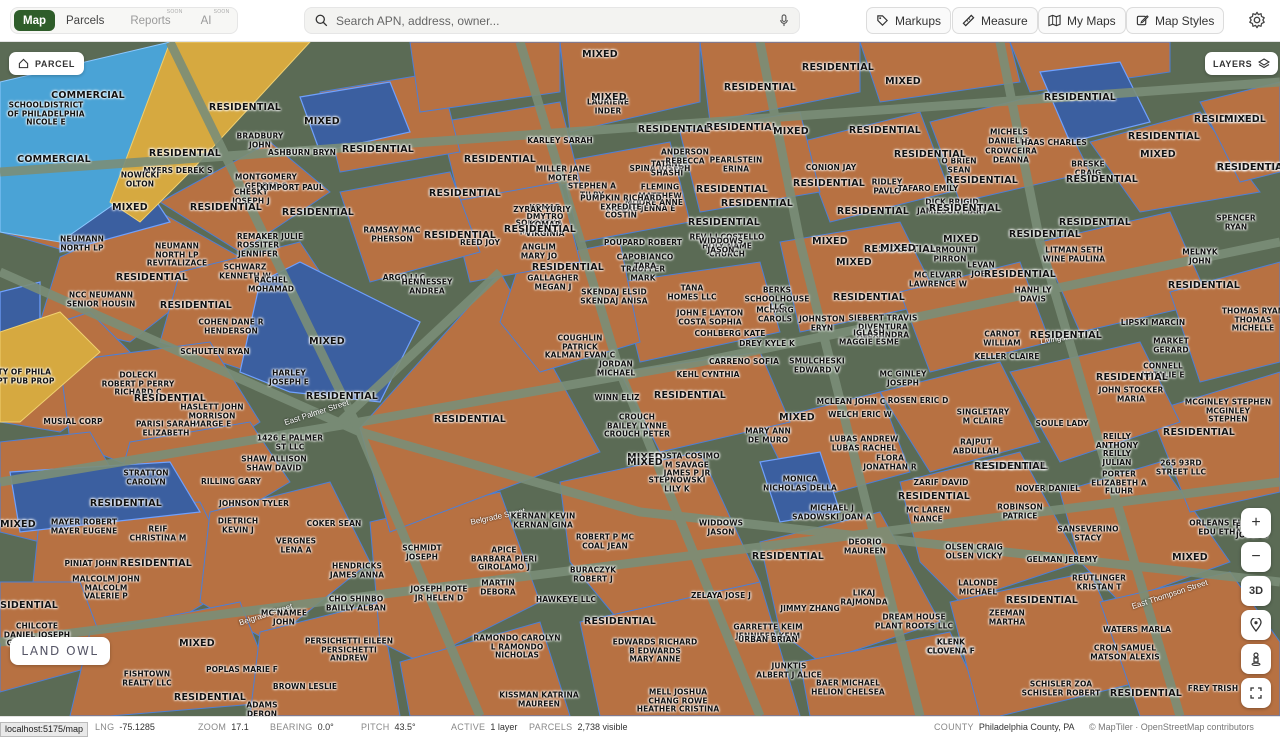 The height and width of the screenshot is (737, 1280). I want to click on active-label: ACTIVE, so click(468, 727).